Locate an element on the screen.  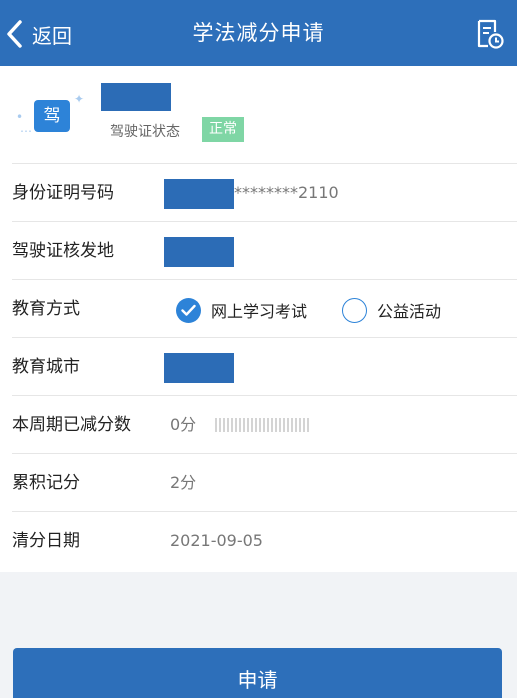
row-id-number: 身份证明号码 ********2110 is located at coordinates (264, 192).